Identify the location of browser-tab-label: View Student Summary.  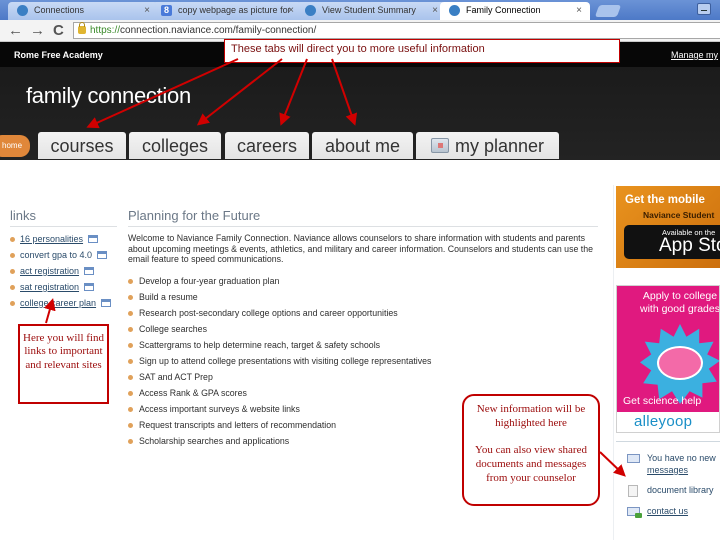
(369, 10).